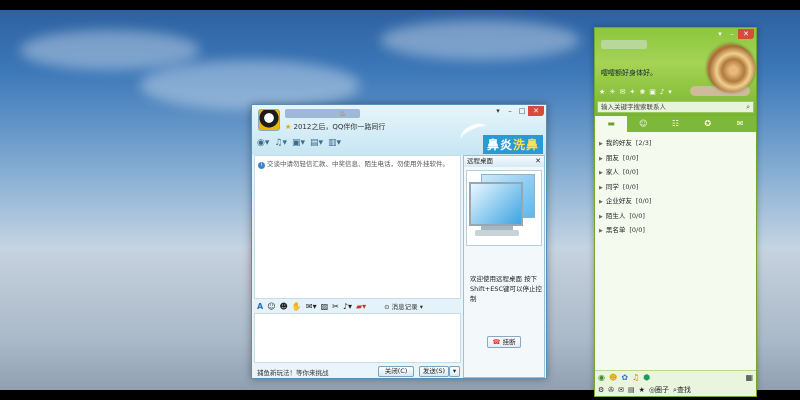  I want to click on qzone-icon: ★, so click(642, 390).